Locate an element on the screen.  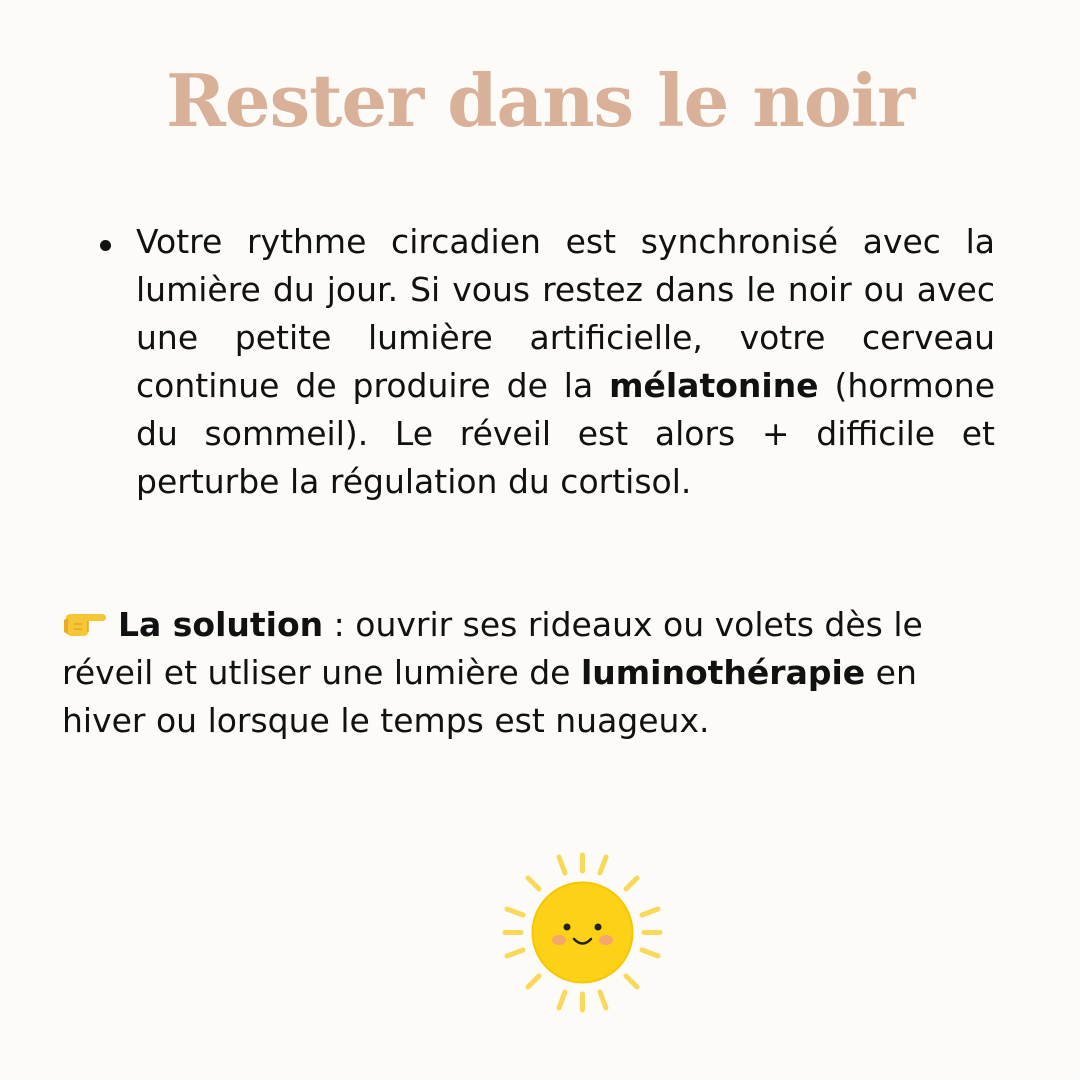
solution-bold-term: luminothérapie is located at coordinates (723, 672).